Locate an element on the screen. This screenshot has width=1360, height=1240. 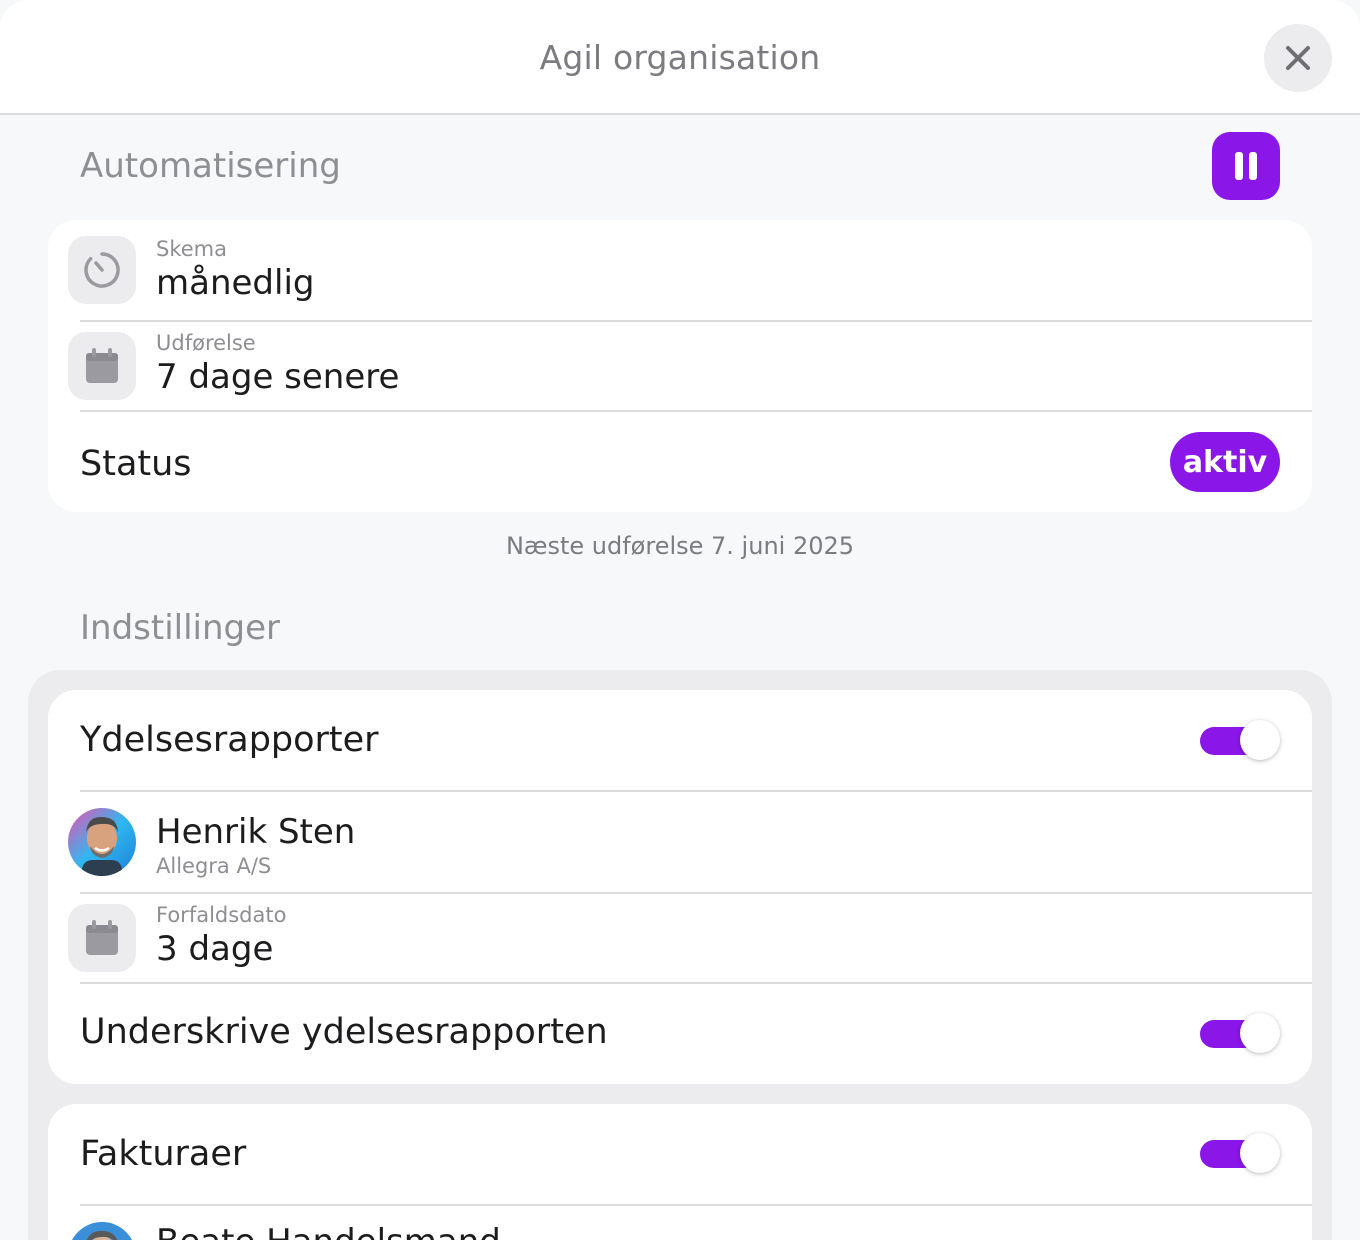
person-name: Henrik Sten is located at coordinates (256, 832).